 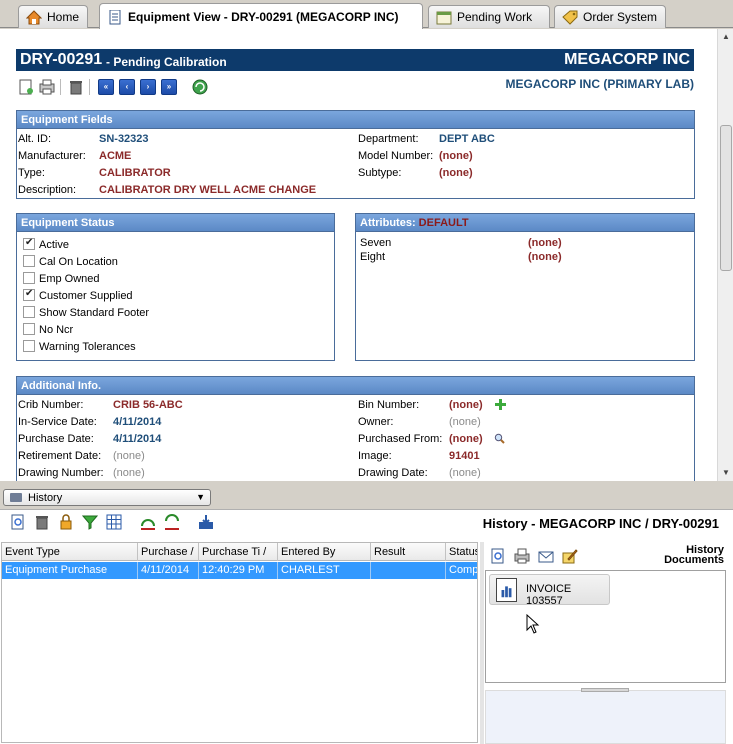 I want to click on in-service-date-value: 4/11/2014, so click(x=137, y=422).